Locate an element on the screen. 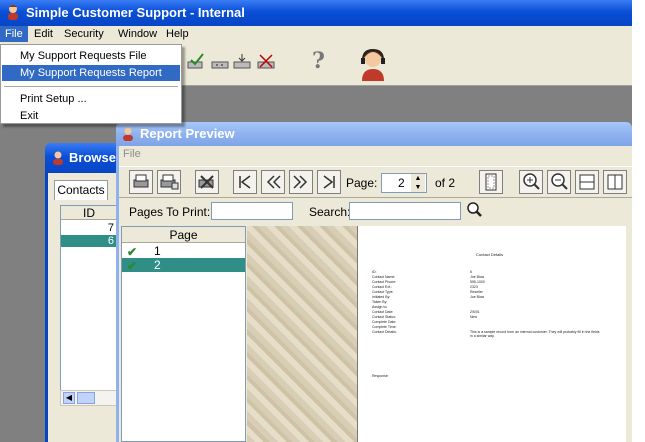 The height and width of the screenshot is (442, 645). browse-app-icon is located at coordinates (58, 158).